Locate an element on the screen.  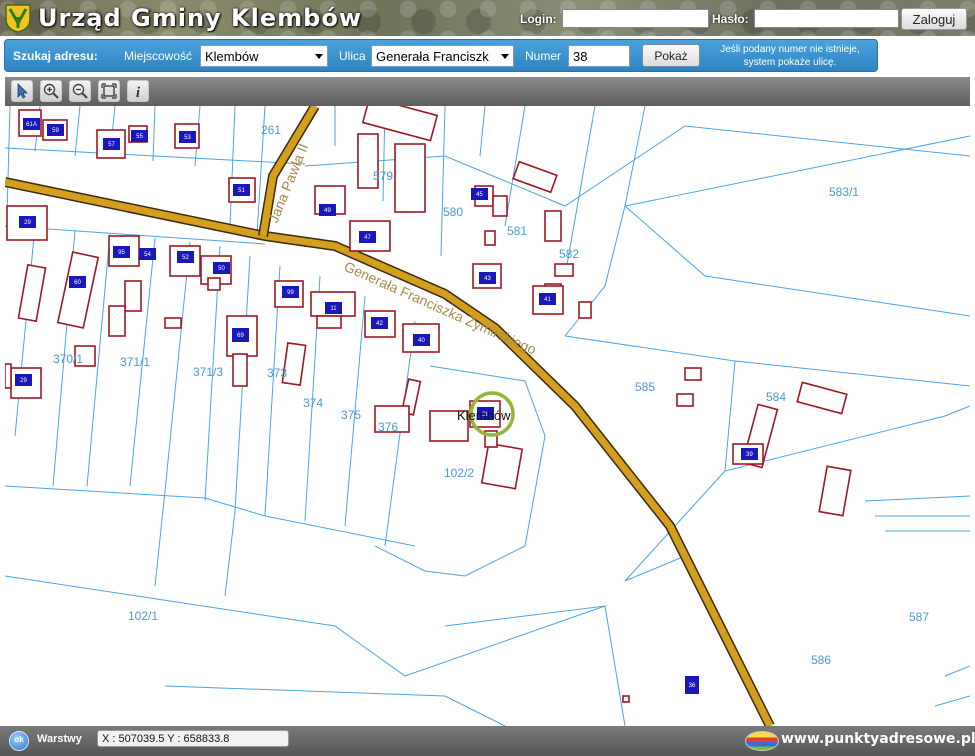
house-number: 45 is located at coordinates (479, 194).